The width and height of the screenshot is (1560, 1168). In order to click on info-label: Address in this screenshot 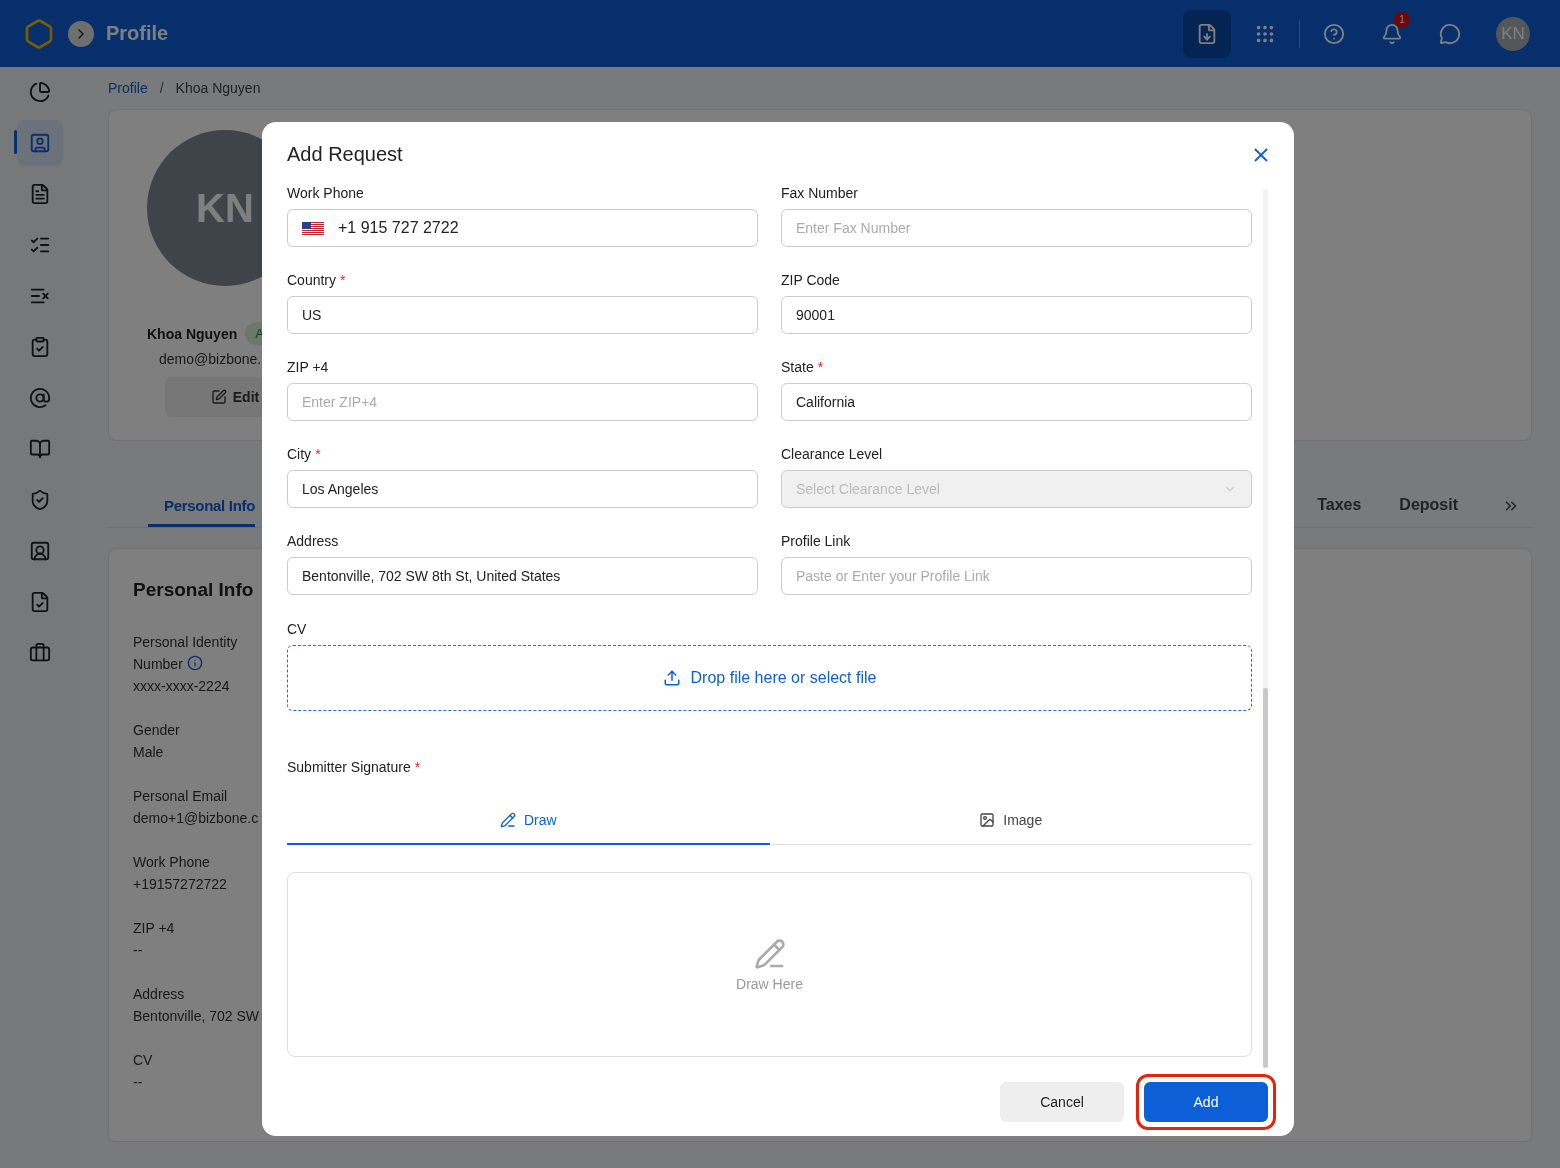, I will do `click(159, 994)`.